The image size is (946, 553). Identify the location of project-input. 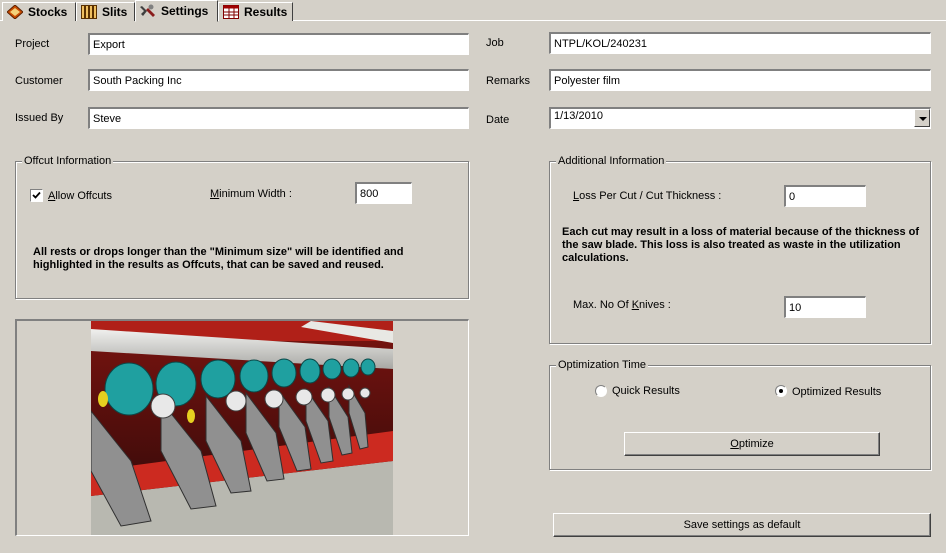
(278, 44).